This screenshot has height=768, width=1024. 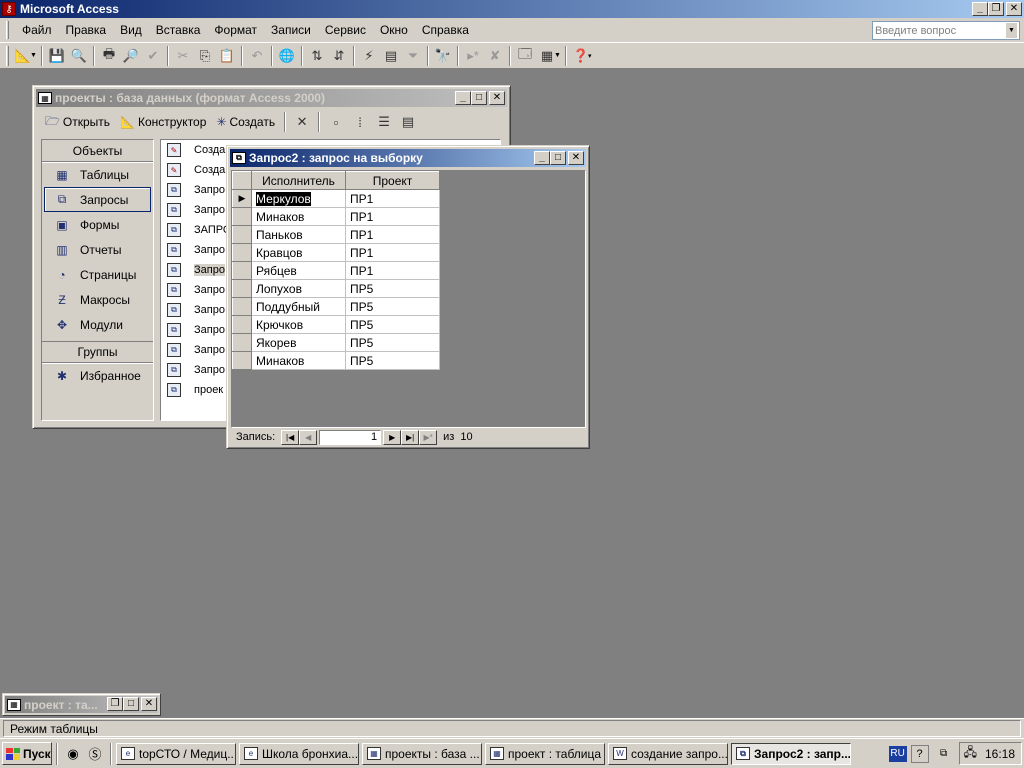 What do you see at coordinates (79, 56) in the screenshot?
I see `file-search-icon: 🔍` at bounding box center [79, 56].